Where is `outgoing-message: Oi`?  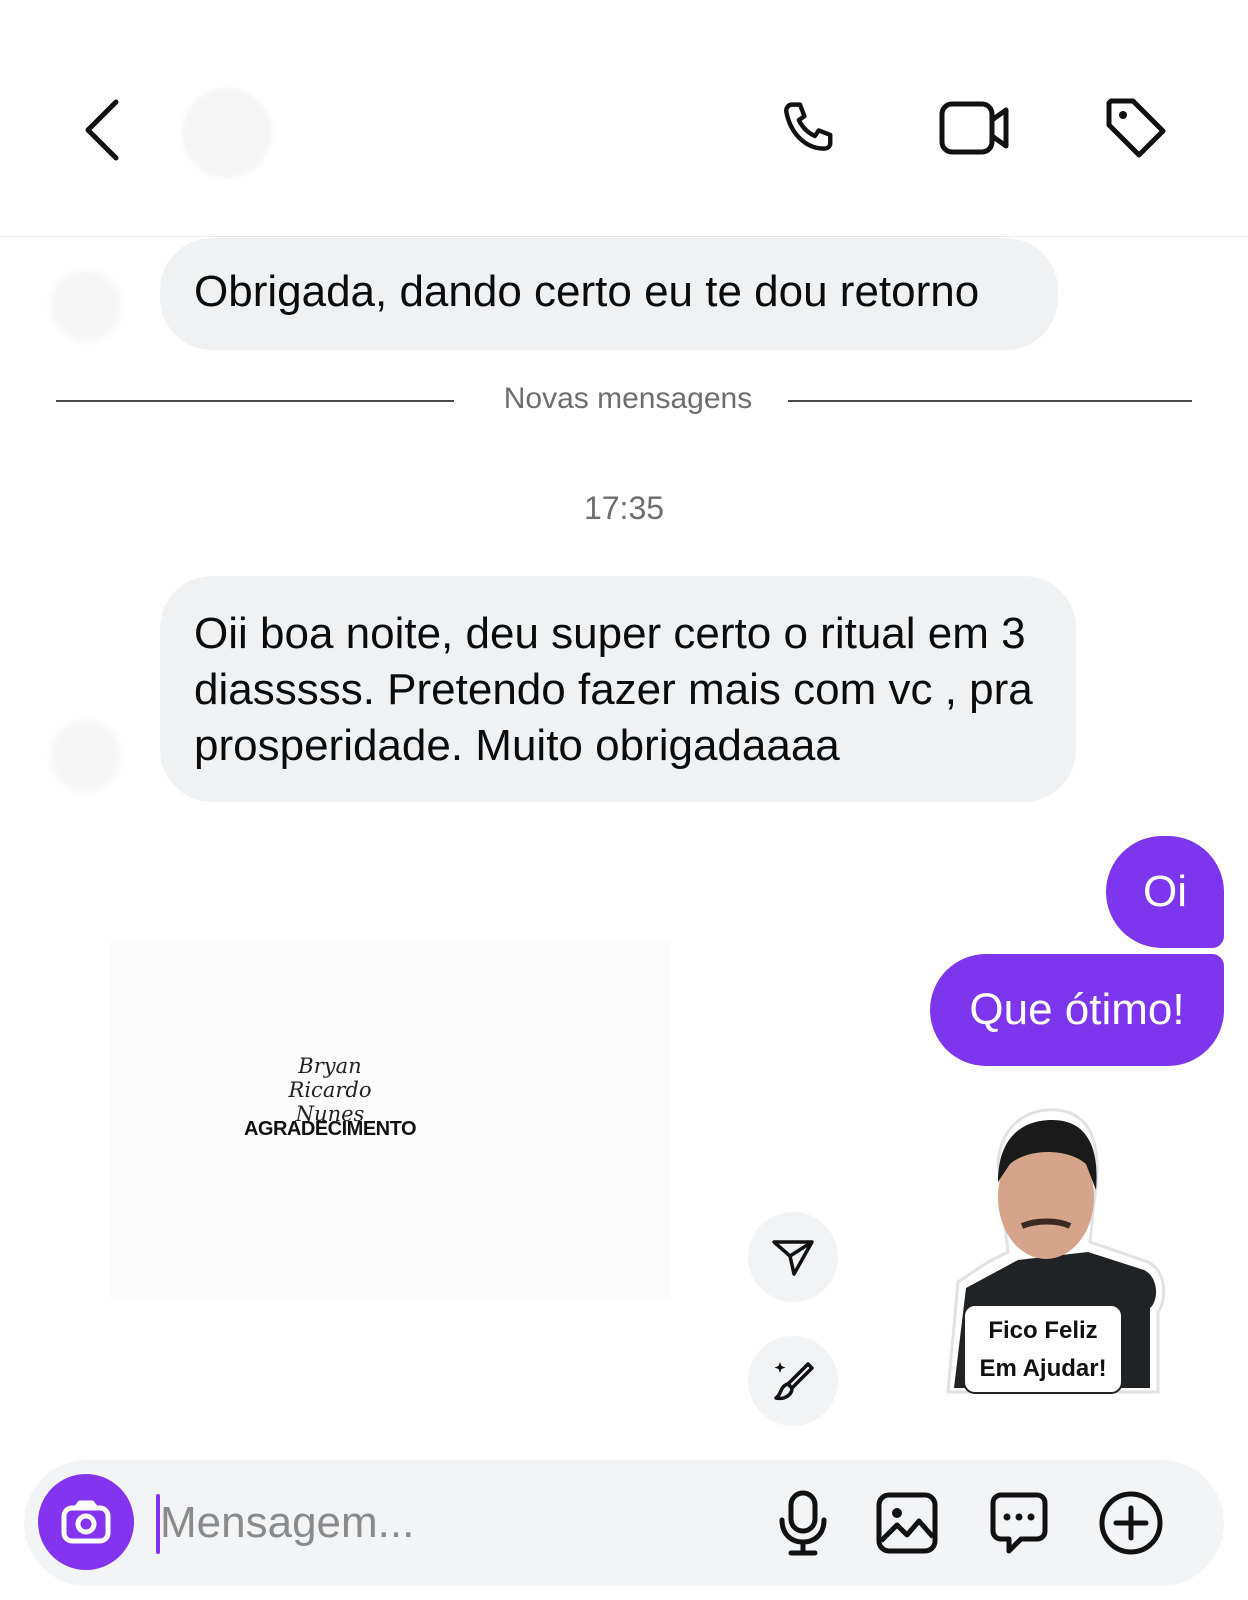
outgoing-message: Oi is located at coordinates (1165, 892).